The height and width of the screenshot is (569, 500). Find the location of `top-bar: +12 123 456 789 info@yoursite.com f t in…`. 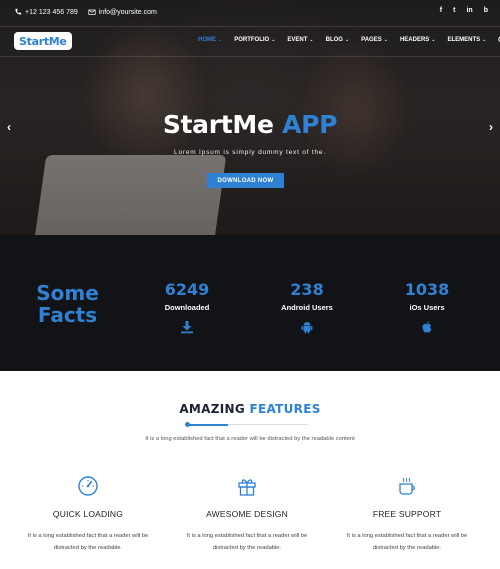

top-bar: +12 123 456 789 info@yoursite.com f t in… is located at coordinates (250, 13).